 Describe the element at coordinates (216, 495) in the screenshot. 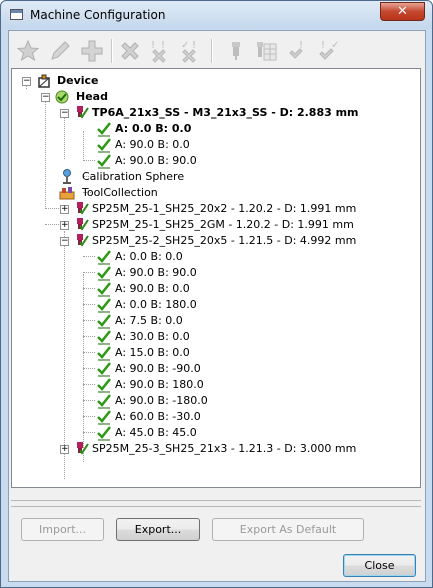

I see `status-strip` at that location.